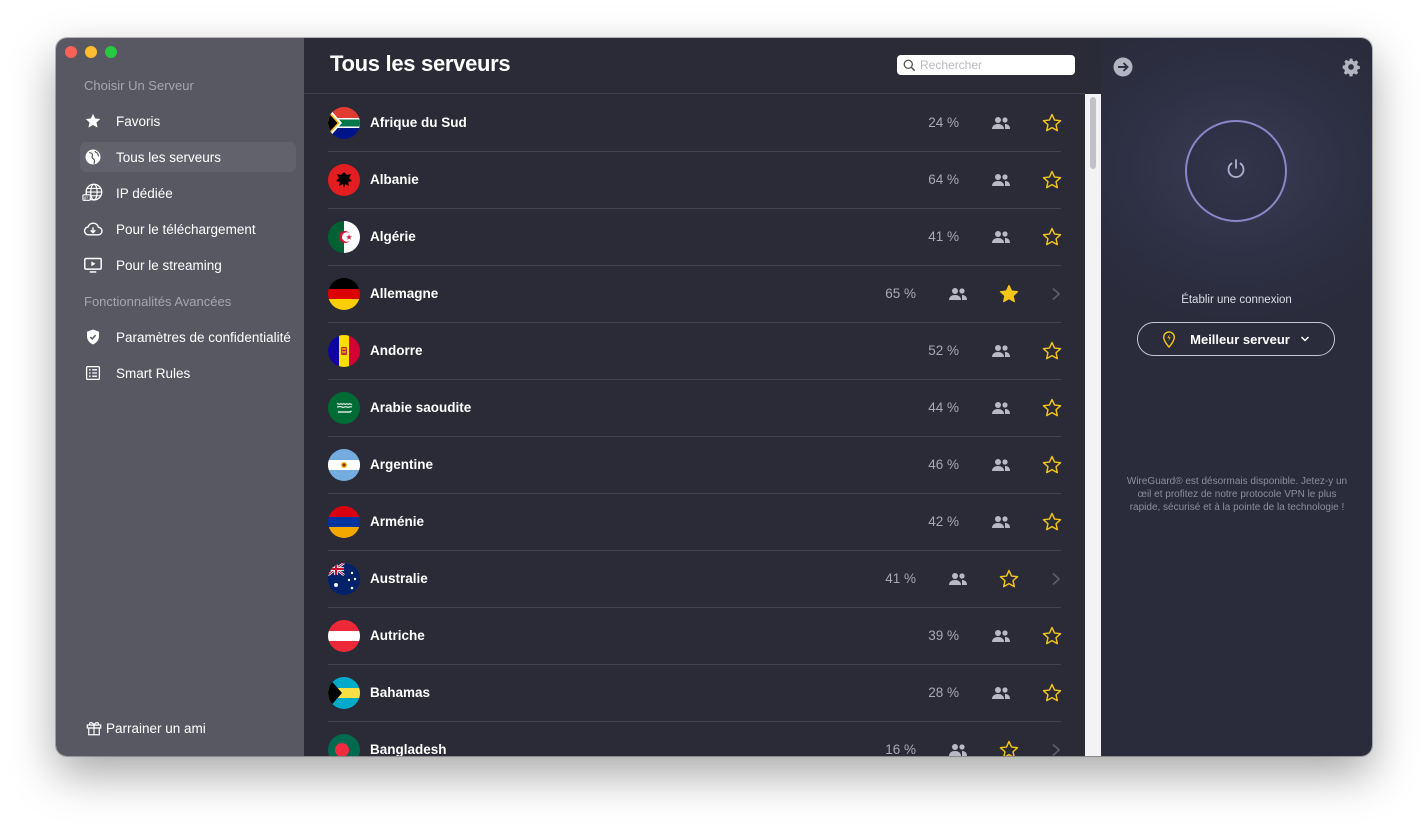 The width and height of the screenshot is (1428, 831). I want to click on server-load: 24 %, so click(943, 122).